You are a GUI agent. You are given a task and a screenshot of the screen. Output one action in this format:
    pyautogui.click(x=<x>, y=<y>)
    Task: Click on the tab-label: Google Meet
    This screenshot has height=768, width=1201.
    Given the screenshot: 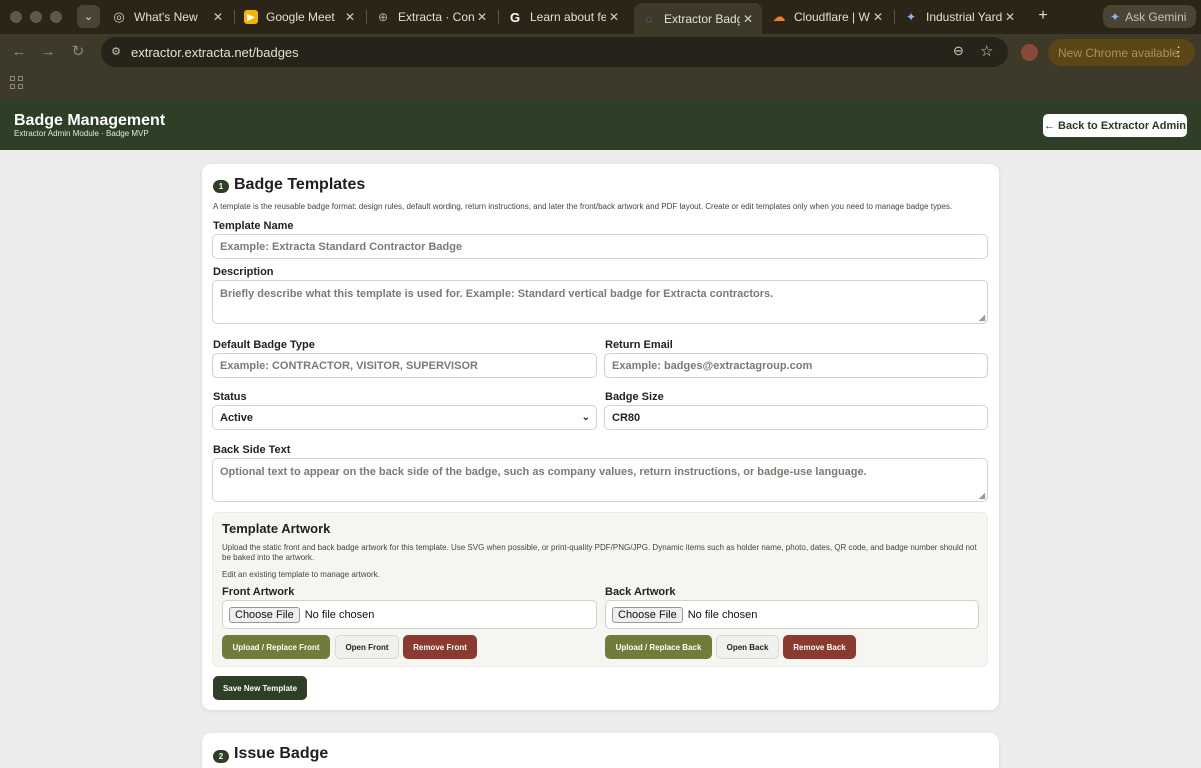 What is the action you would take?
    pyautogui.click(x=300, y=17)
    